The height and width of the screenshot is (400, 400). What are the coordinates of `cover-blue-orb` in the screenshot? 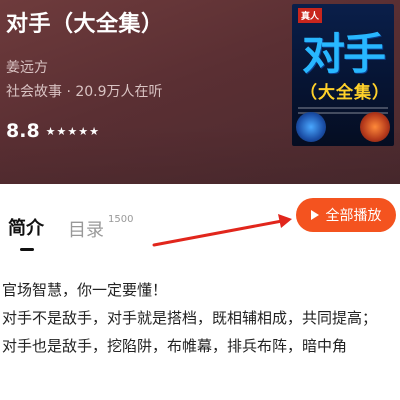 It's located at (311, 127).